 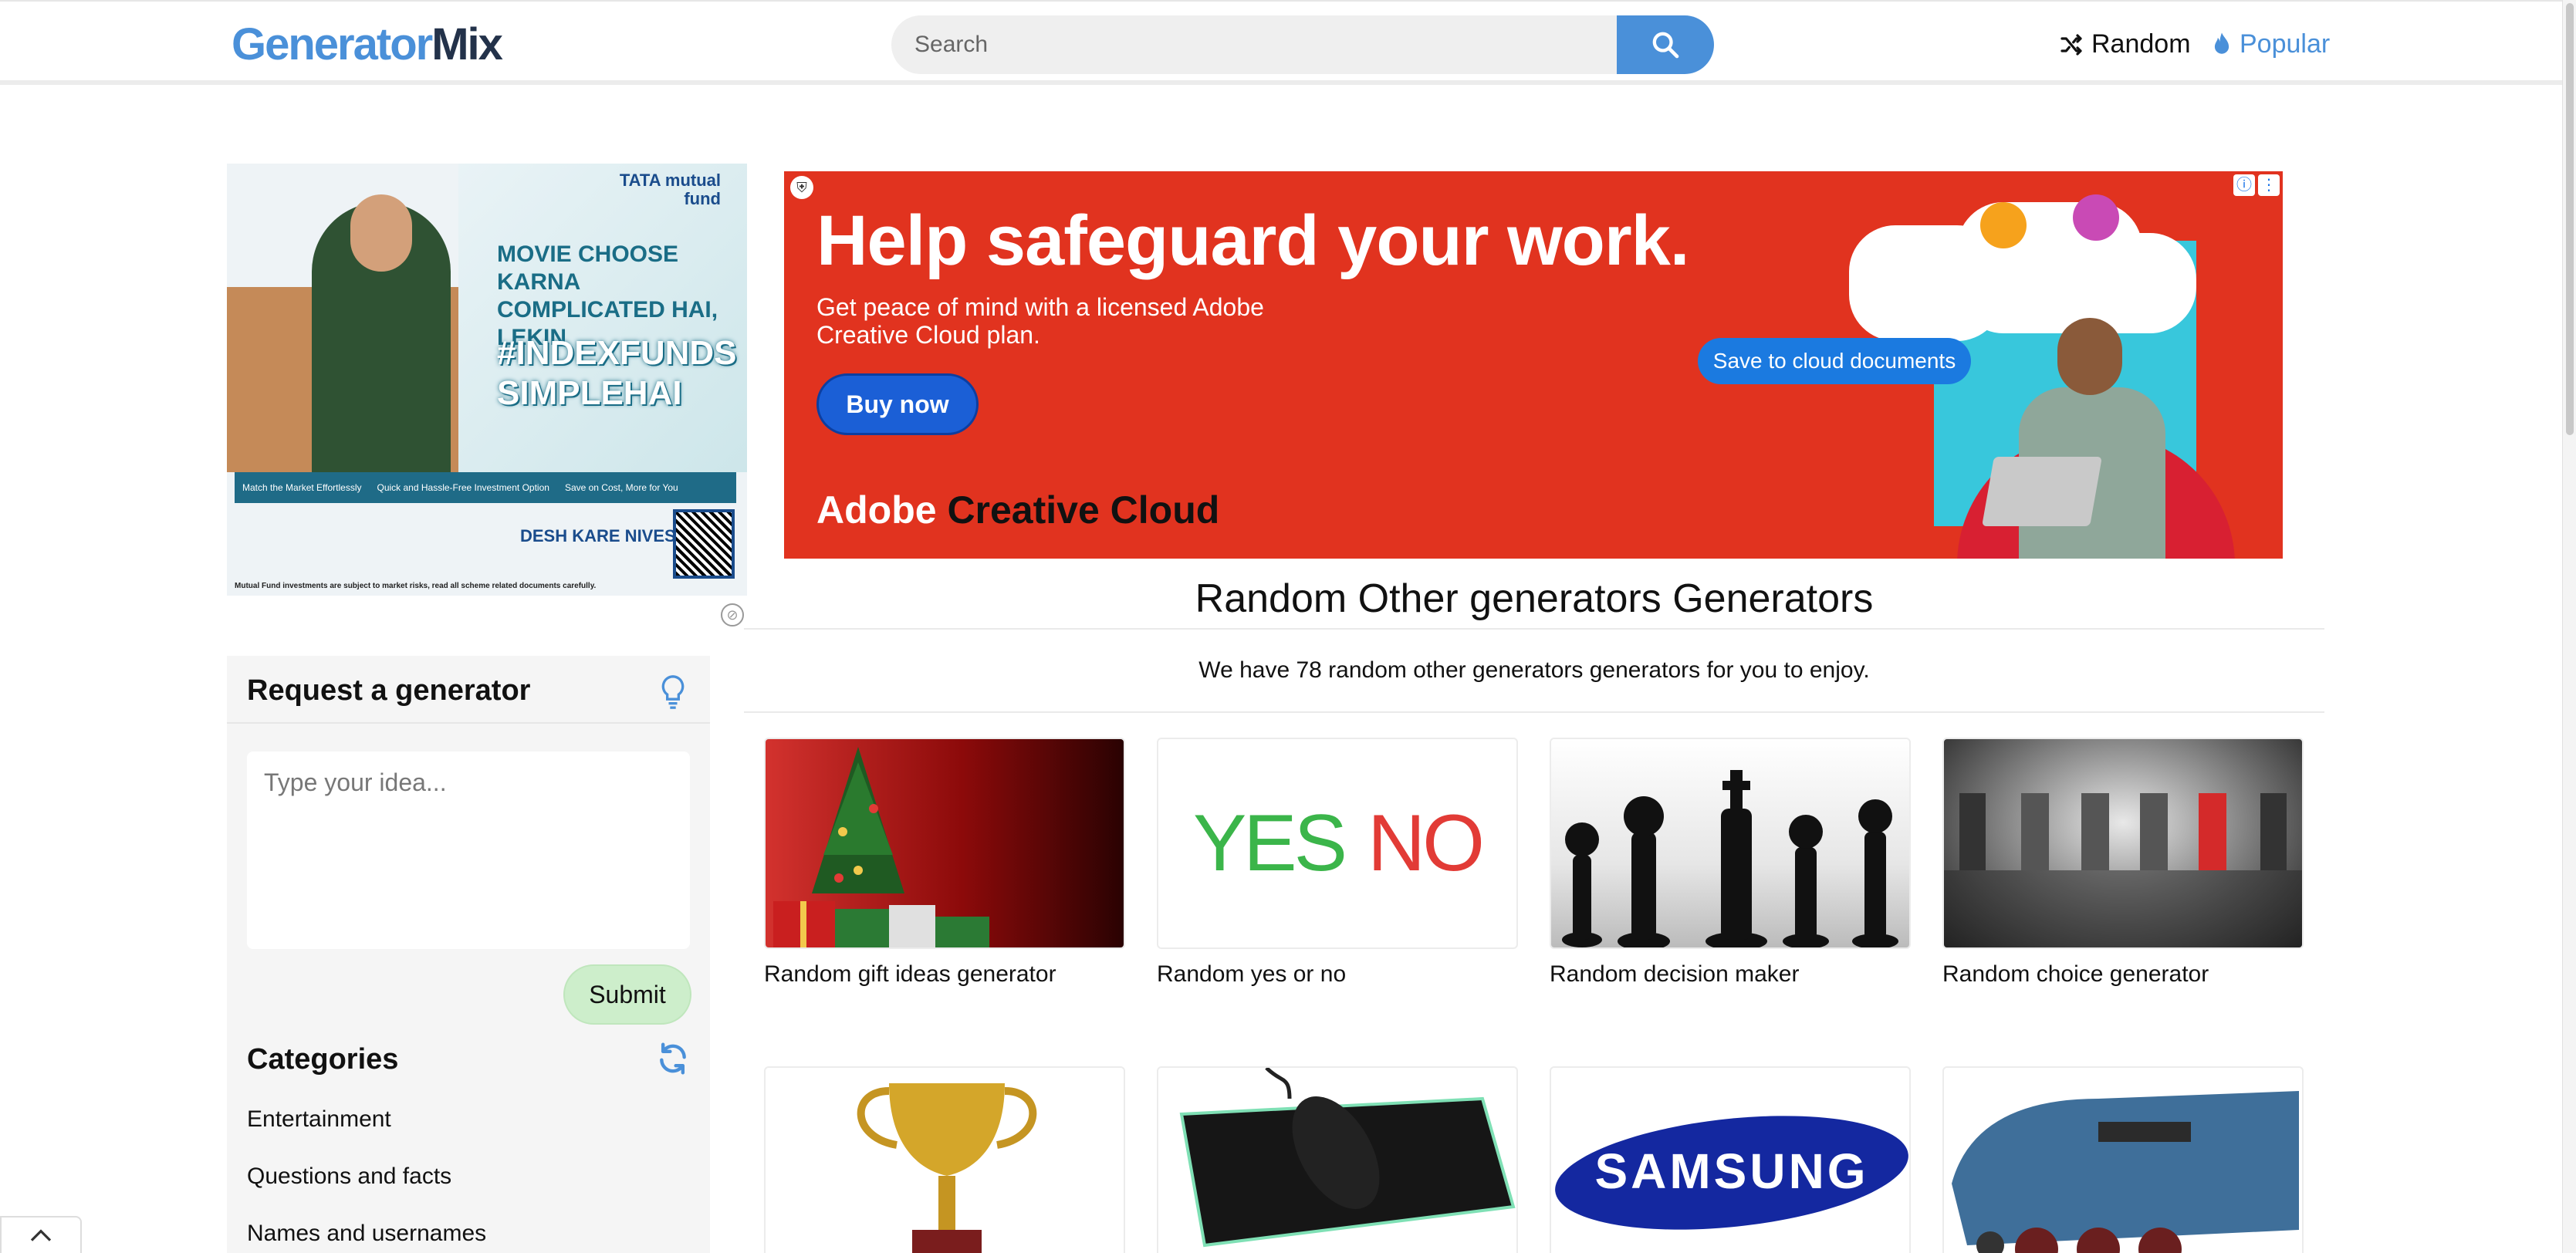 What do you see at coordinates (704, 544) in the screenshot?
I see `qr-code` at bounding box center [704, 544].